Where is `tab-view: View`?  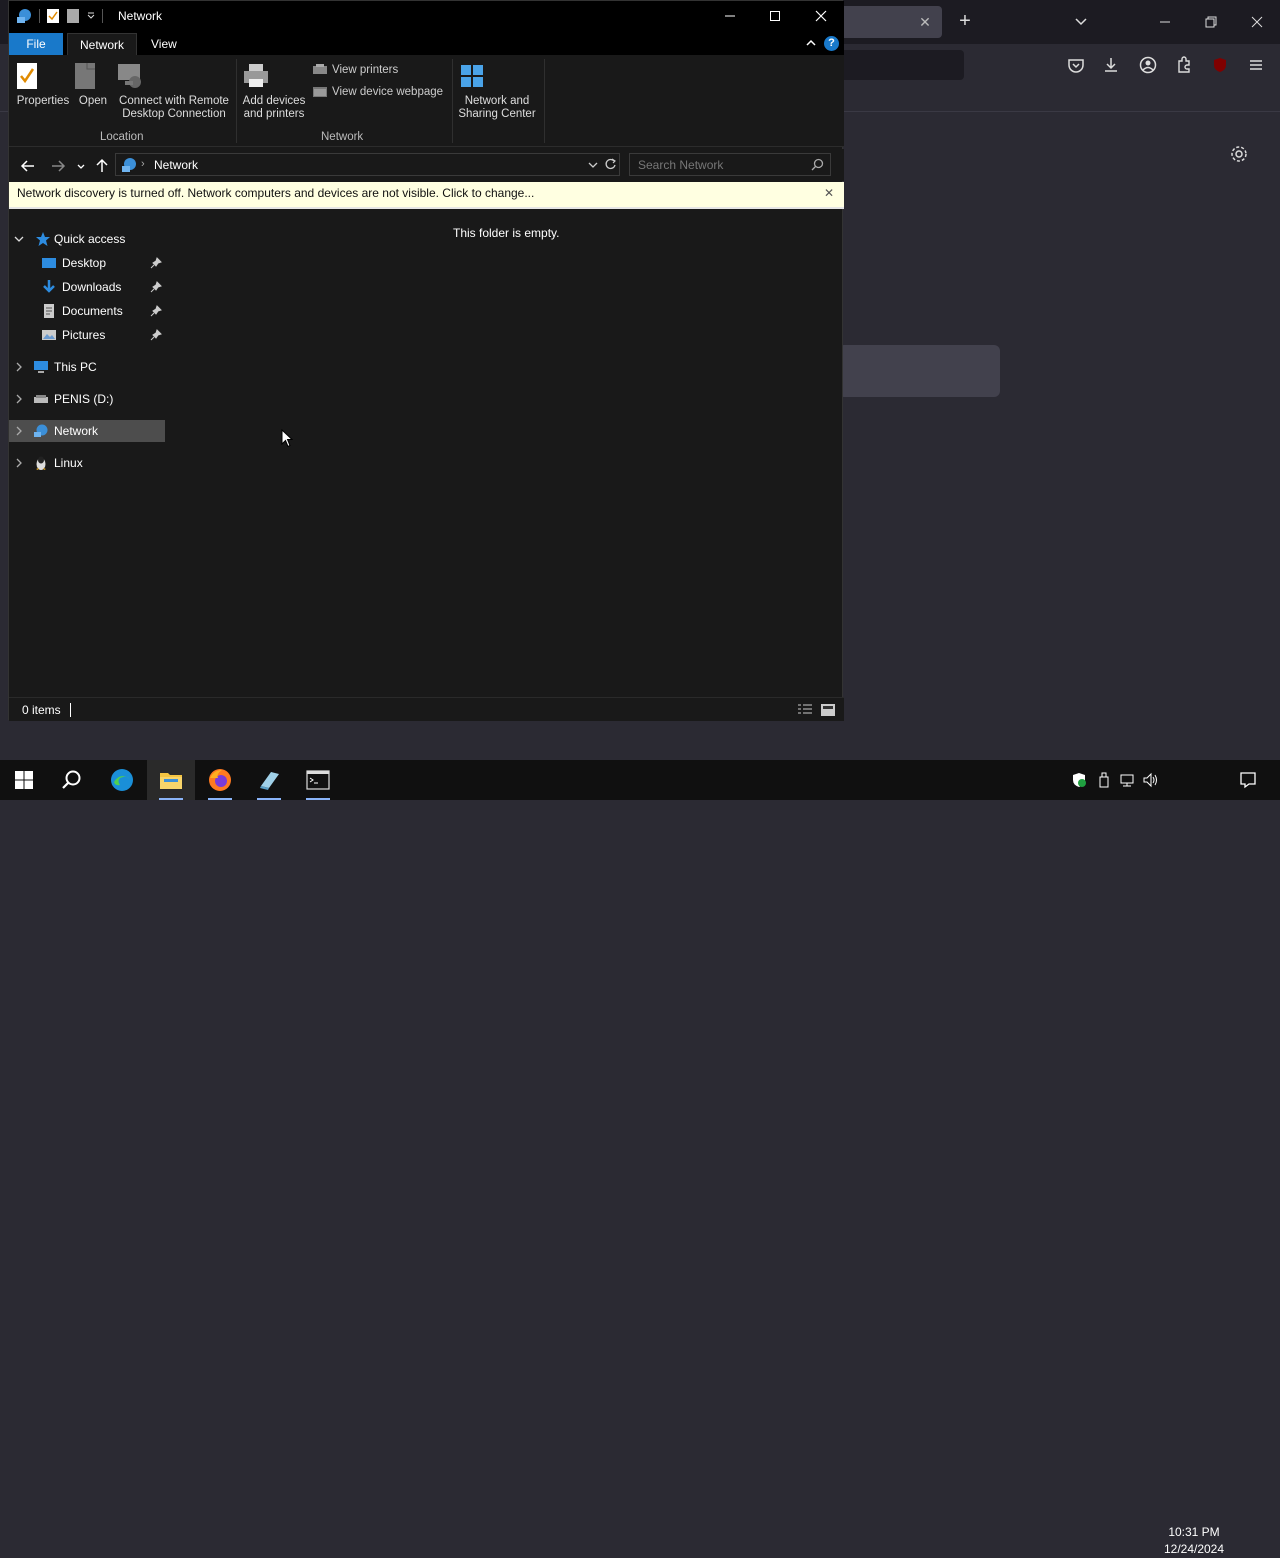
tab-view: View is located at coordinates (164, 44).